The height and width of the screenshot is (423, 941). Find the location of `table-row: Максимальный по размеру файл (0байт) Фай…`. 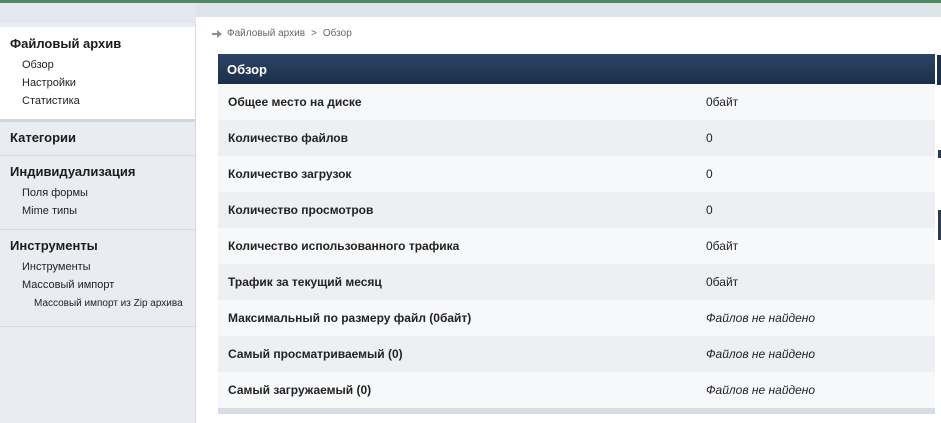

table-row: Максимальный по размеру файл (0байт) Фай… is located at coordinates (576, 318).